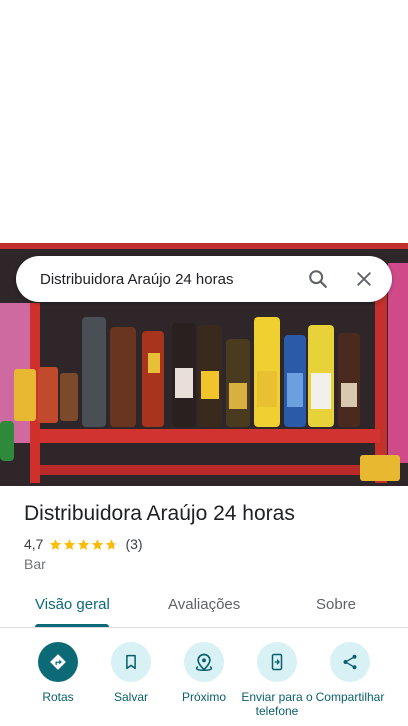 Image resolution: width=408 pixels, height=726 pixels. I want to click on place-title: Distribuidora Araújo 24 horas, so click(159, 513).